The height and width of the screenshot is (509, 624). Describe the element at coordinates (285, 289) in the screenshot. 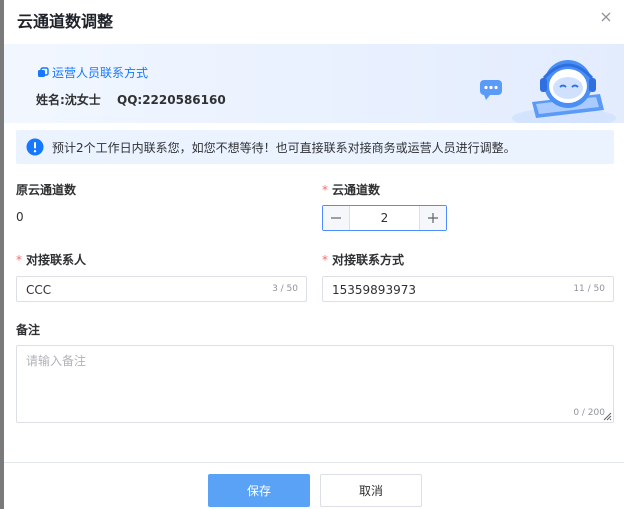

I see `contact-person-counter: 3 / 50` at that location.